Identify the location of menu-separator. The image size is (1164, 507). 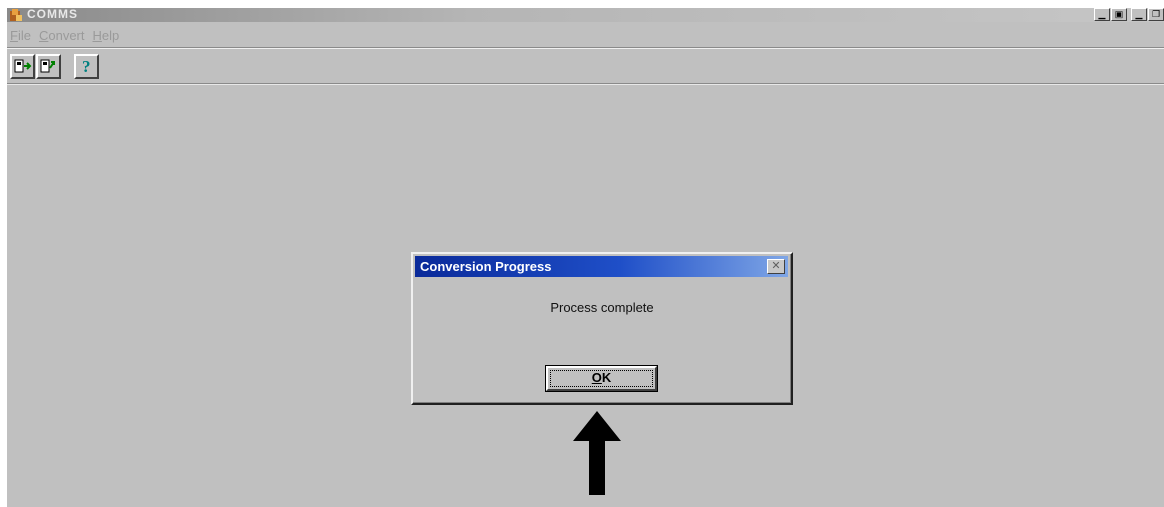
(585, 48).